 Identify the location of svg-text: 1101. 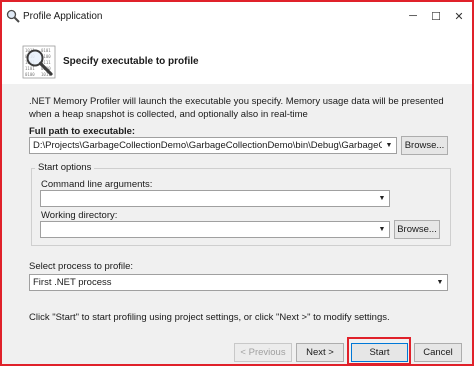
(30, 68).